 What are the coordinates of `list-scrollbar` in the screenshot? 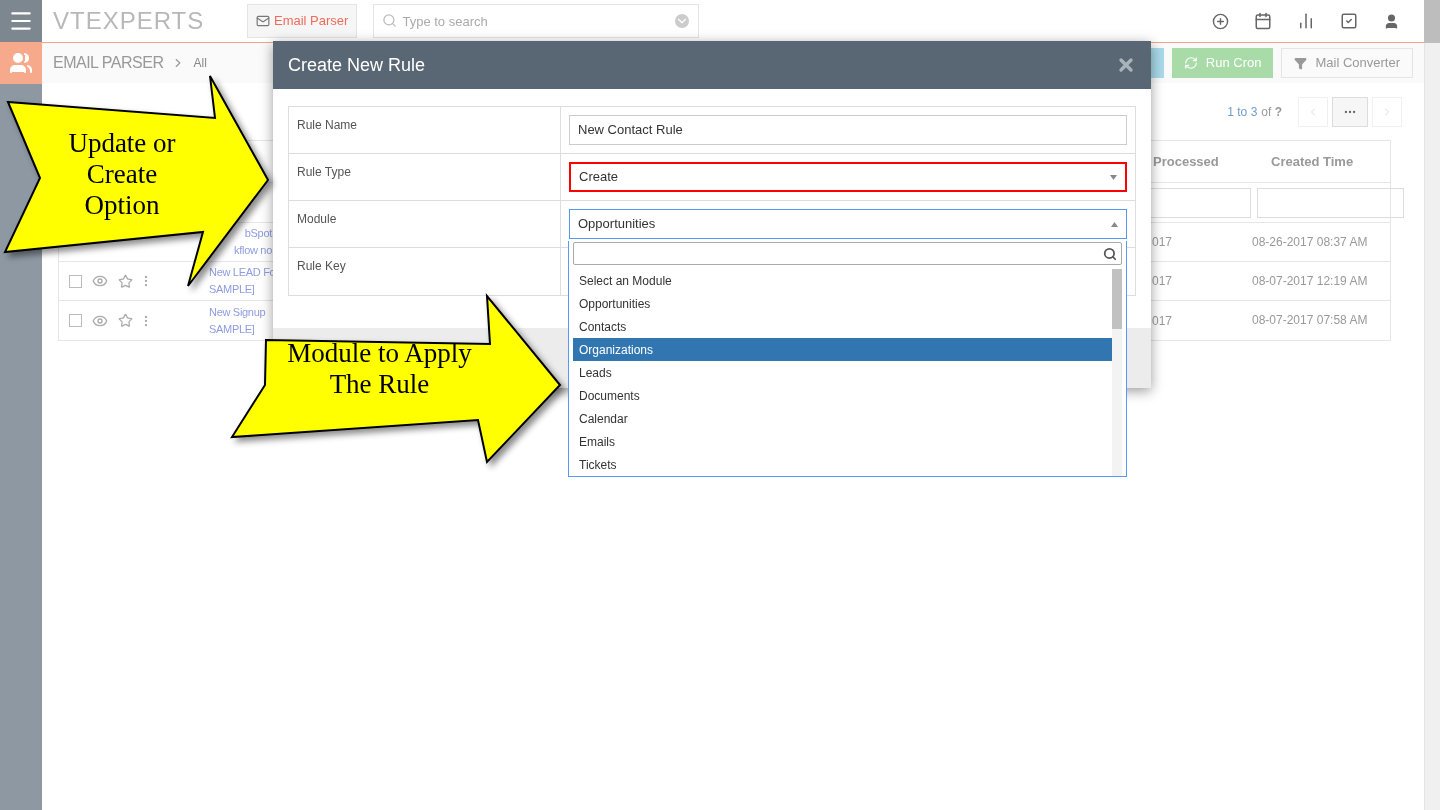 It's located at (1117, 372).